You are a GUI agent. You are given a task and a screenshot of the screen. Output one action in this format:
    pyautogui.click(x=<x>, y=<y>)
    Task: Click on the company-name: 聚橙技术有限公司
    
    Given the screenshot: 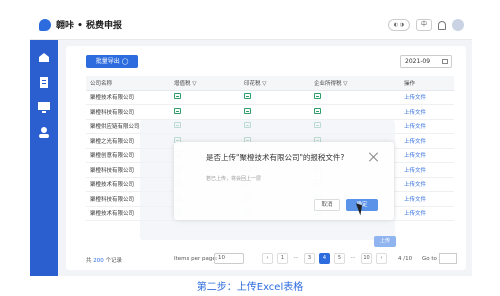 What is the action you would take?
    pyautogui.click(x=128, y=97)
    